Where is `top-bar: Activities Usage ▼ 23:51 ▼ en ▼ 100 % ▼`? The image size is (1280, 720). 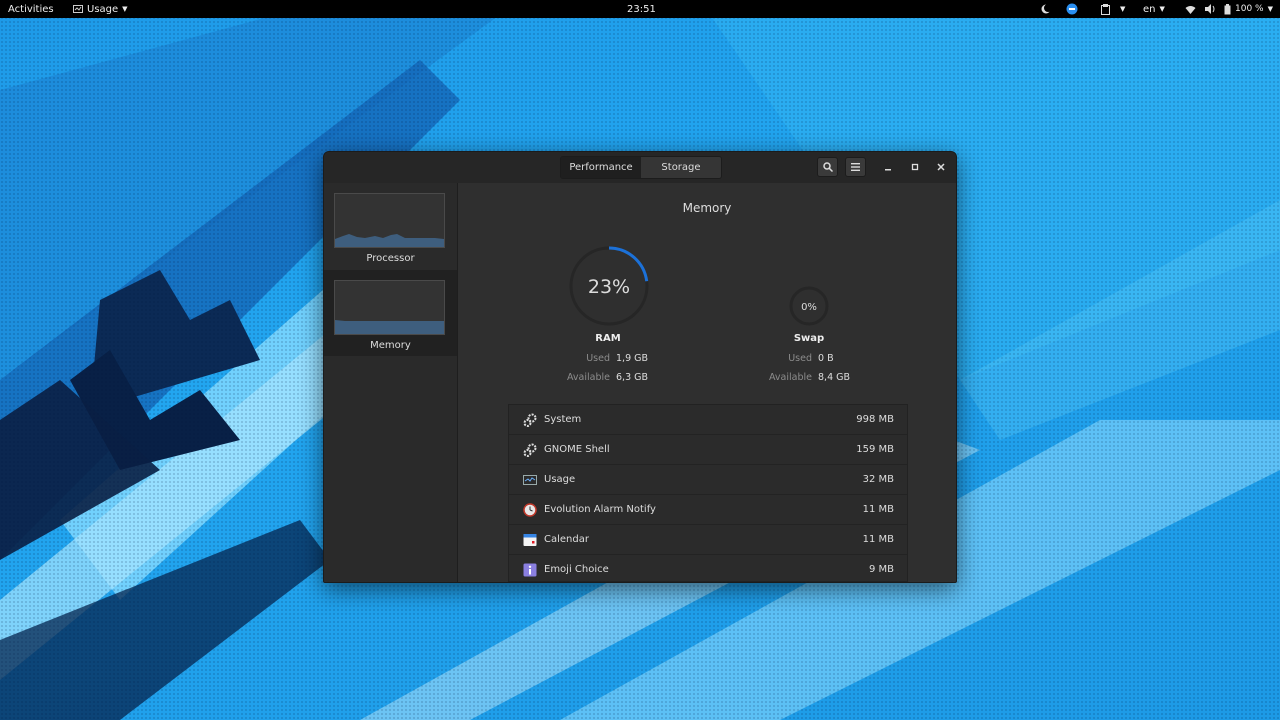 top-bar: Activities Usage ▼ 23:51 ▼ en ▼ 100 % ▼ is located at coordinates (640, 9).